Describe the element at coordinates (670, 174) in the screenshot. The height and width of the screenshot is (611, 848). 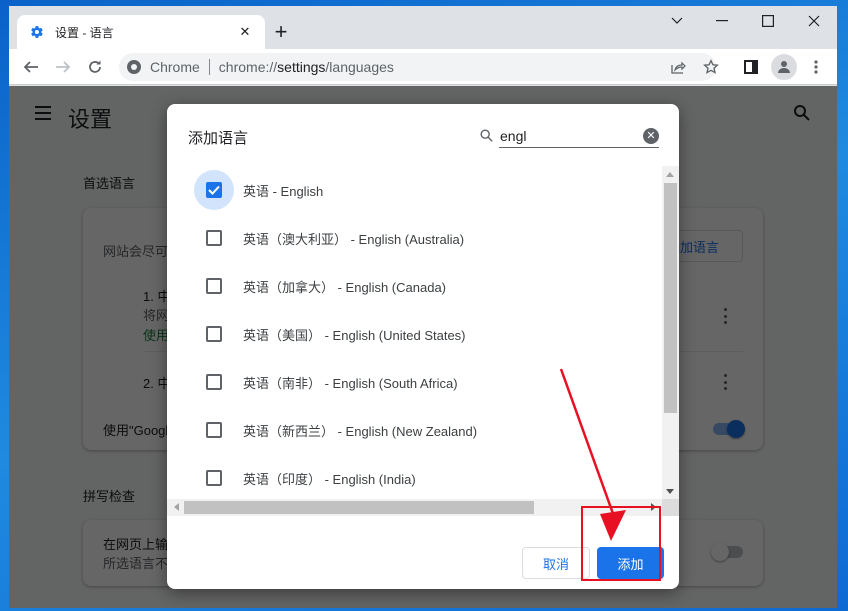
I see `scroll-up-arrow-icon` at that location.